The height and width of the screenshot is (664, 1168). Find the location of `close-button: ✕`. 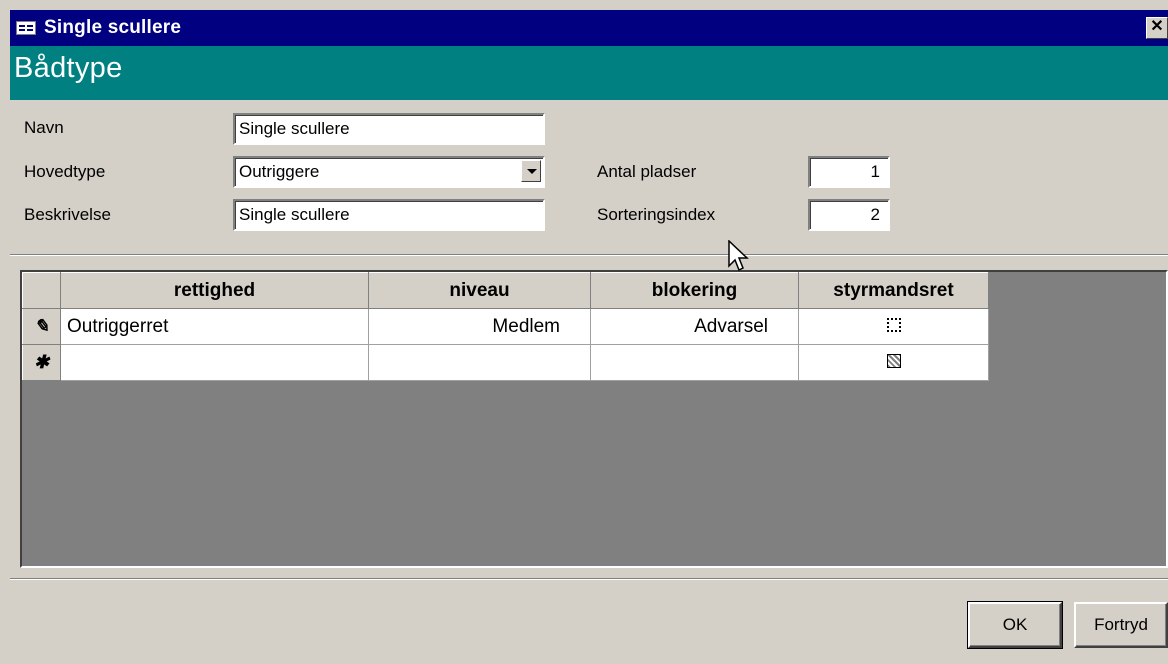

close-button: ✕ is located at coordinates (1157, 28).